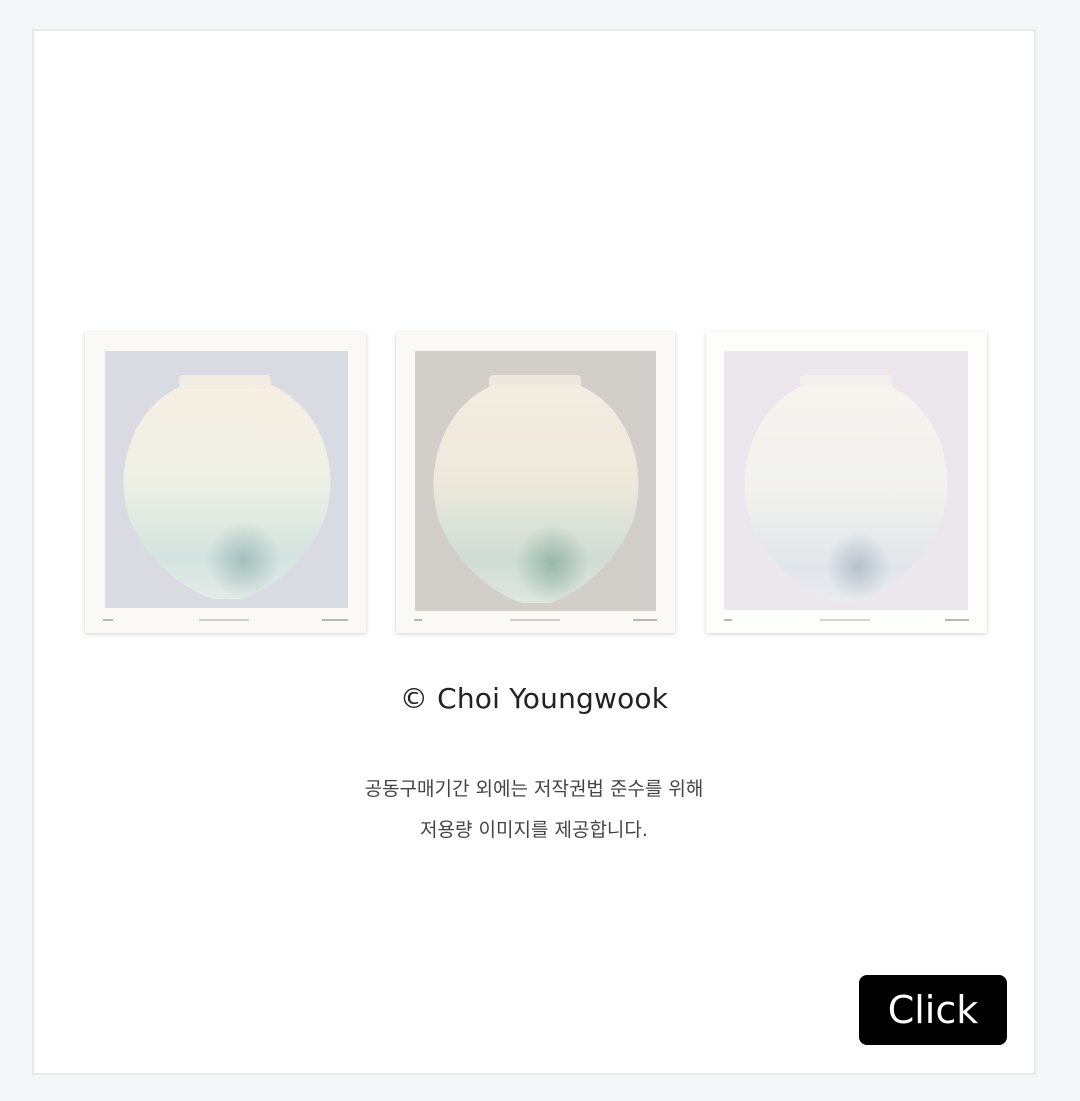  Describe the element at coordinates (534, 789) in the screenshot. I see `notice-text-line-1: 공동구매기간 외에는 저작권법 준수를 위해` at that location.